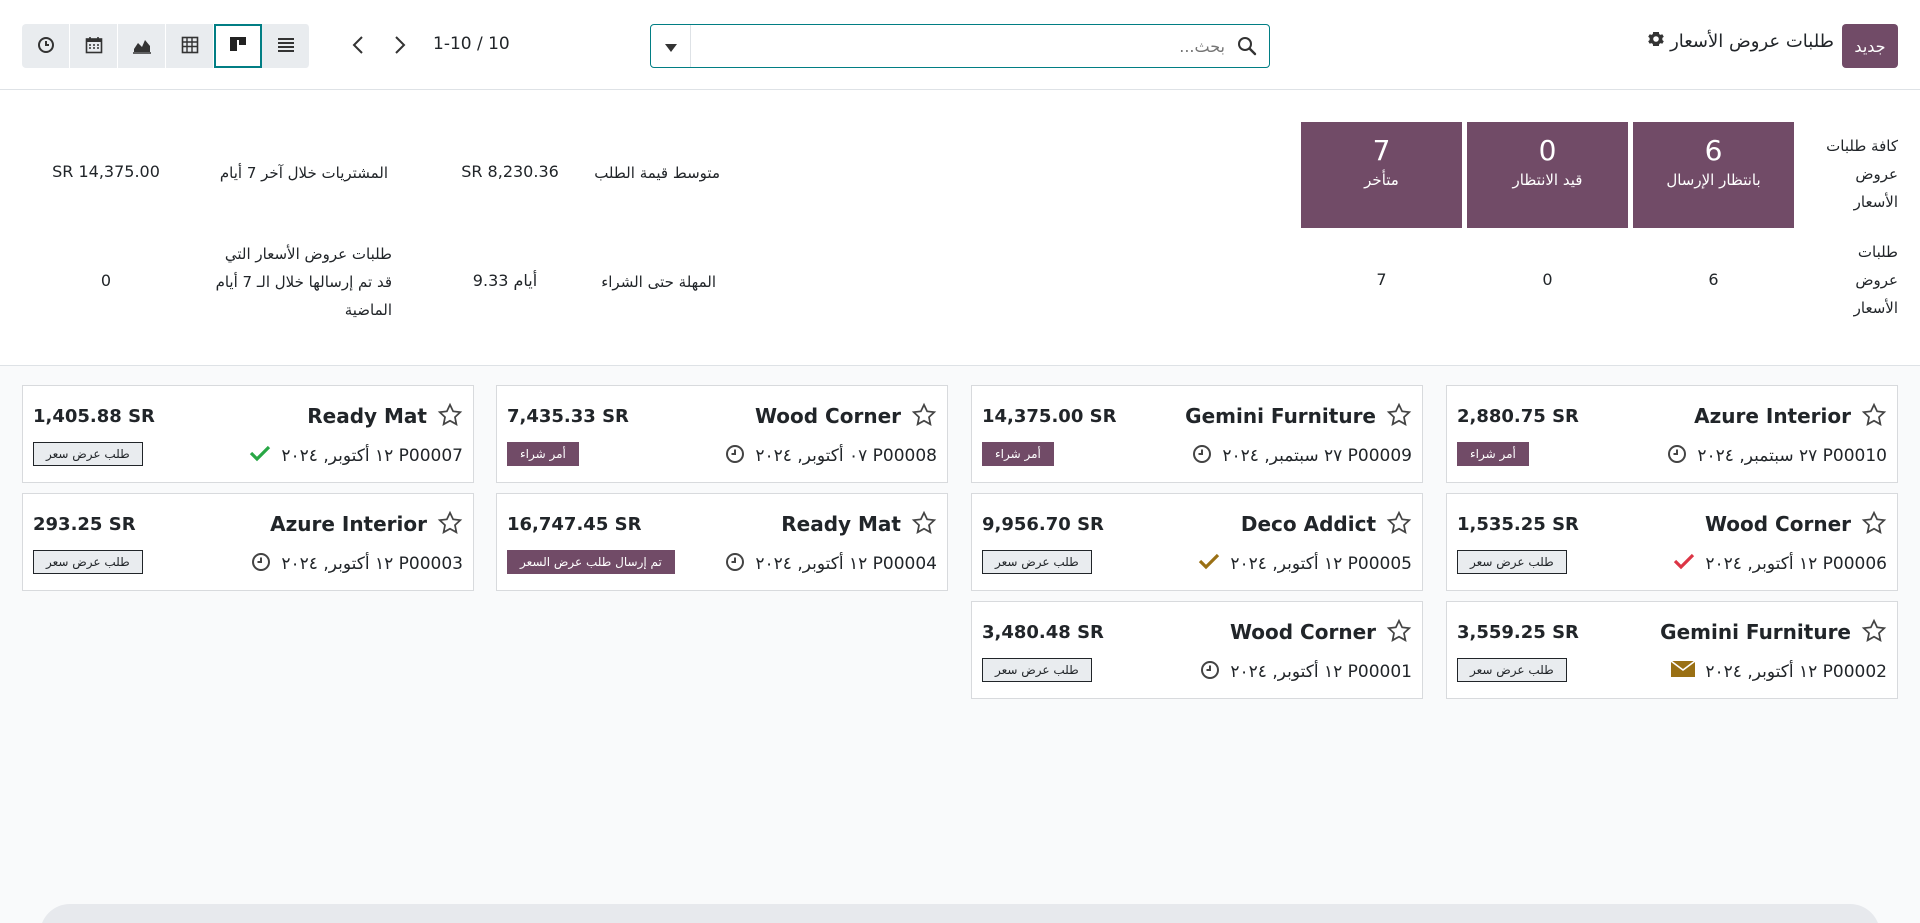  What do you see at coordinates (1713, 279) in the screenshot?
I see `my-to-send-count: 6` at bounding box center [1713, 279].